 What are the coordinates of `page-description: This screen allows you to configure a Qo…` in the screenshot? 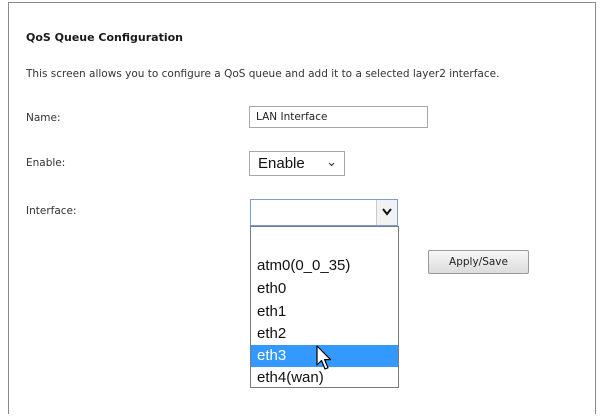 It's located at (263, 74).